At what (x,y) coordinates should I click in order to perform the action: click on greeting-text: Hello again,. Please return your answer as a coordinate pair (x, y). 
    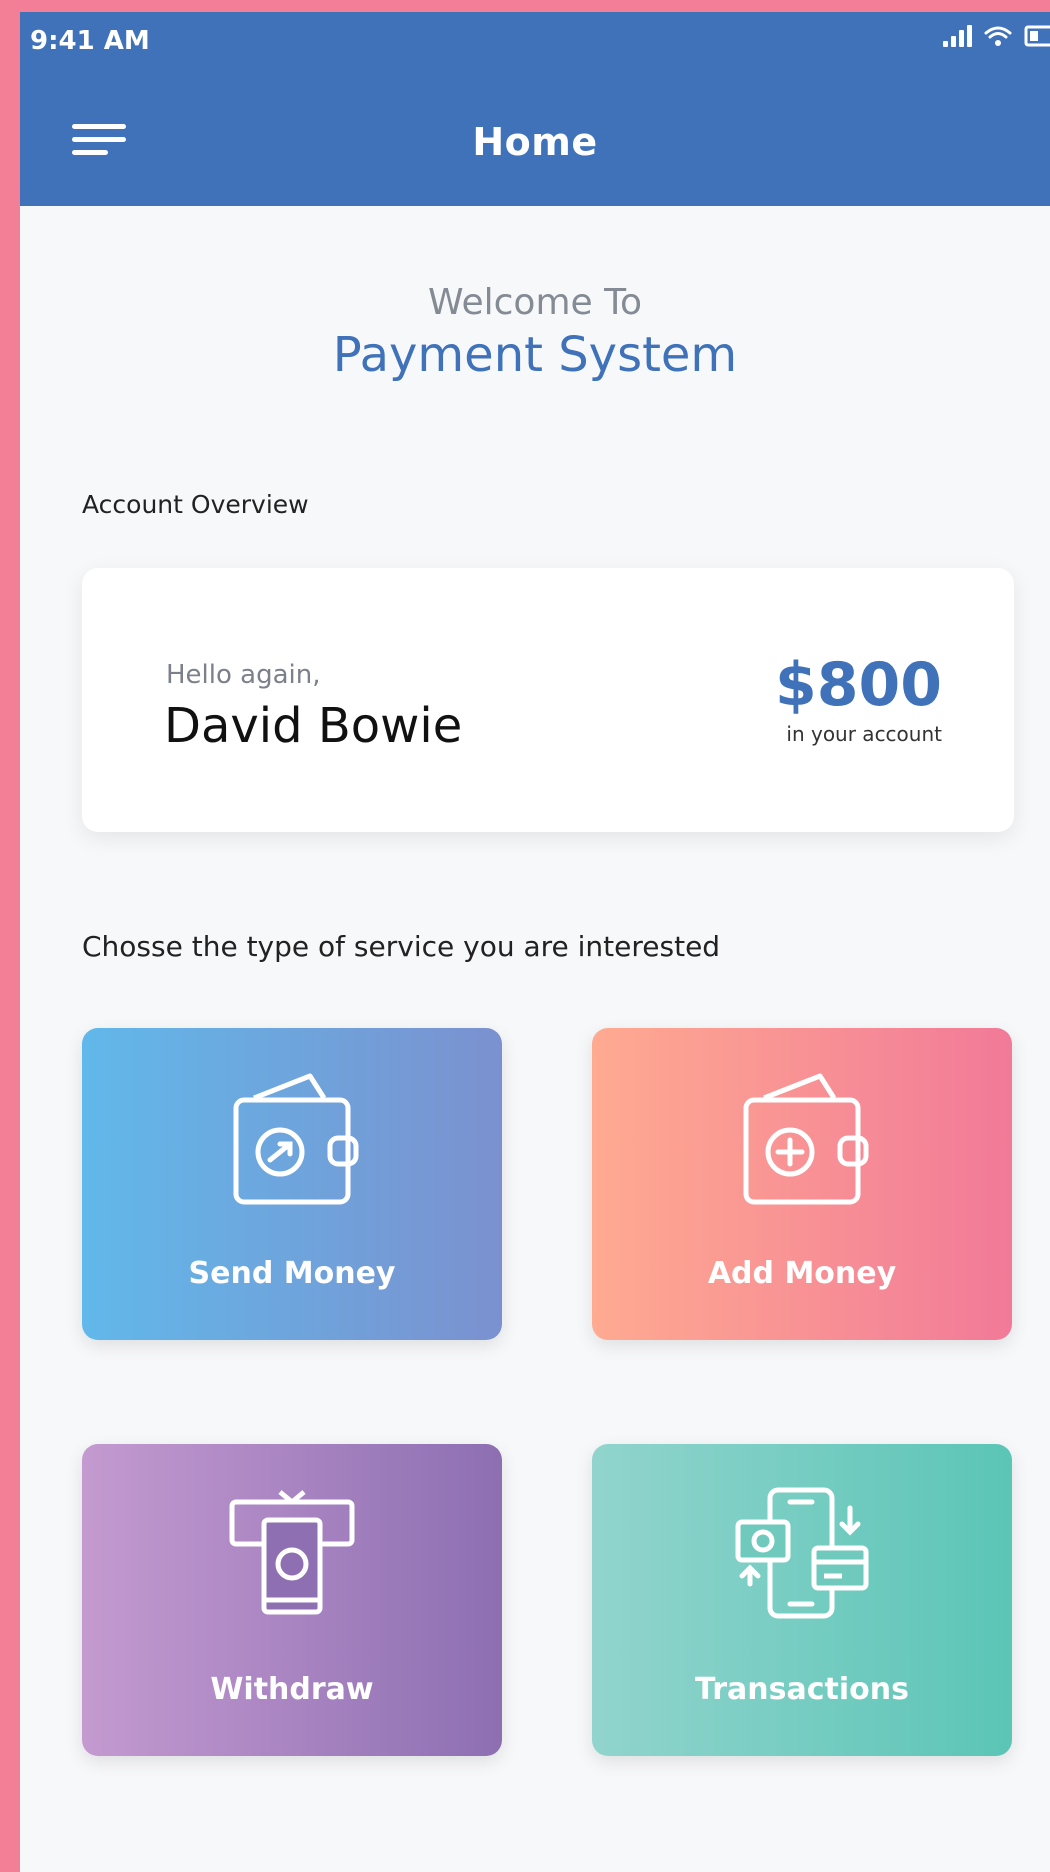
    Looking at the image, I should click on (243, 675).